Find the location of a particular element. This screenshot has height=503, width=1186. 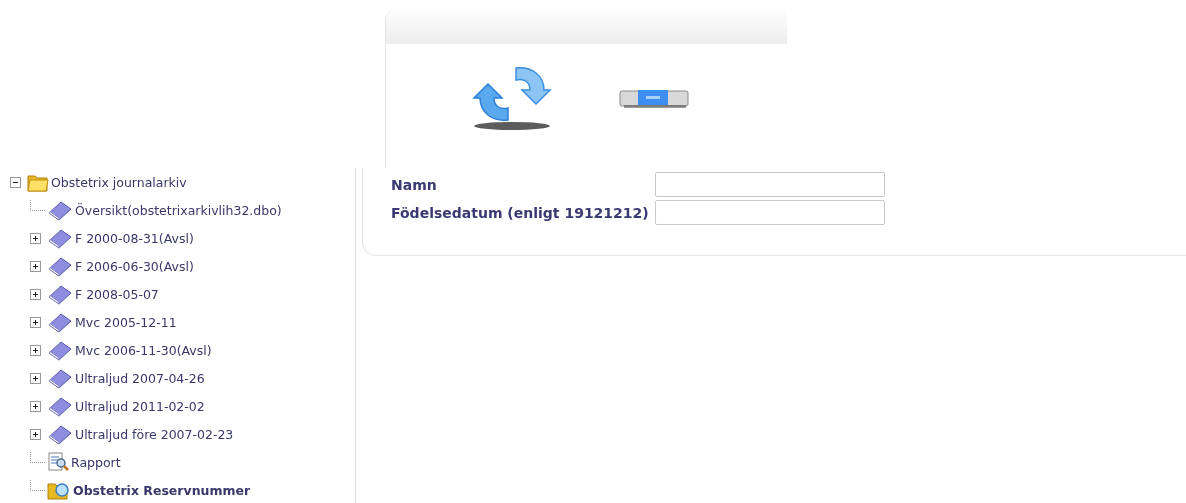

tree-item: Rapport is located at coordinates (96, 462).